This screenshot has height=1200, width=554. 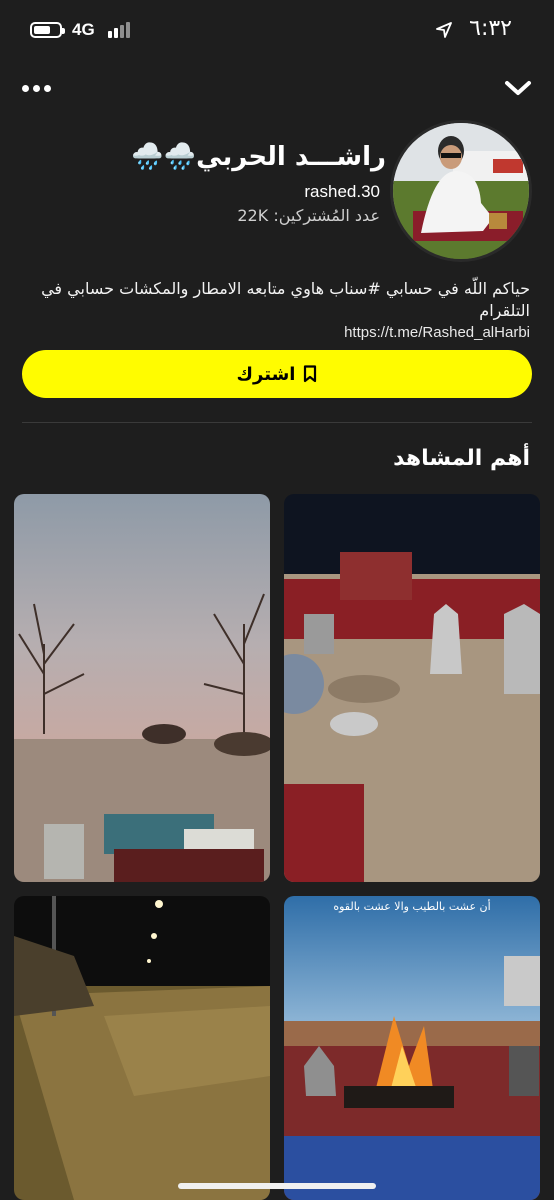 What do you see at coordinates (83, 29) in the screenshot?
I see `network-type: 4G` at bounding box center [83, 29].